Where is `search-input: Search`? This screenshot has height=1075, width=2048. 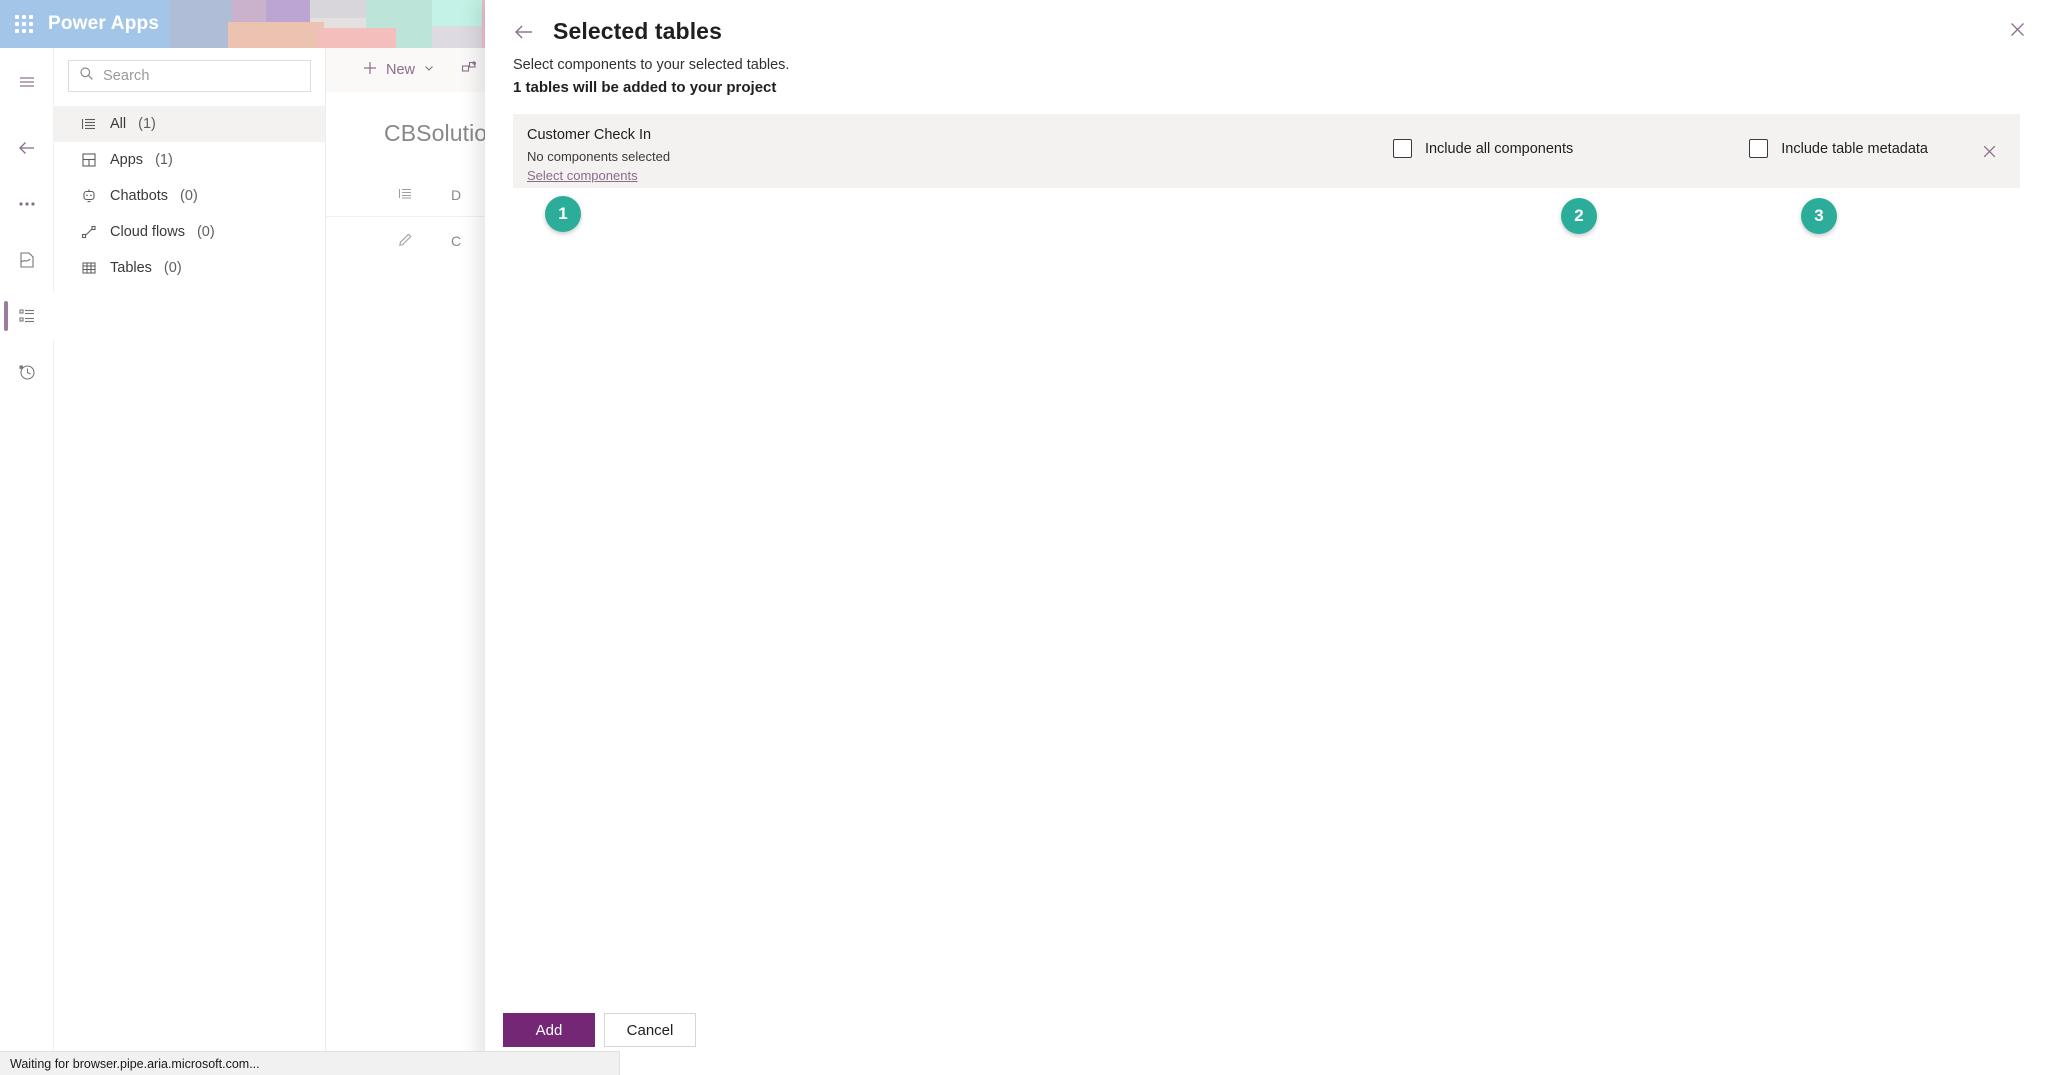 search-input: Search is located at coordinates (189, 76).